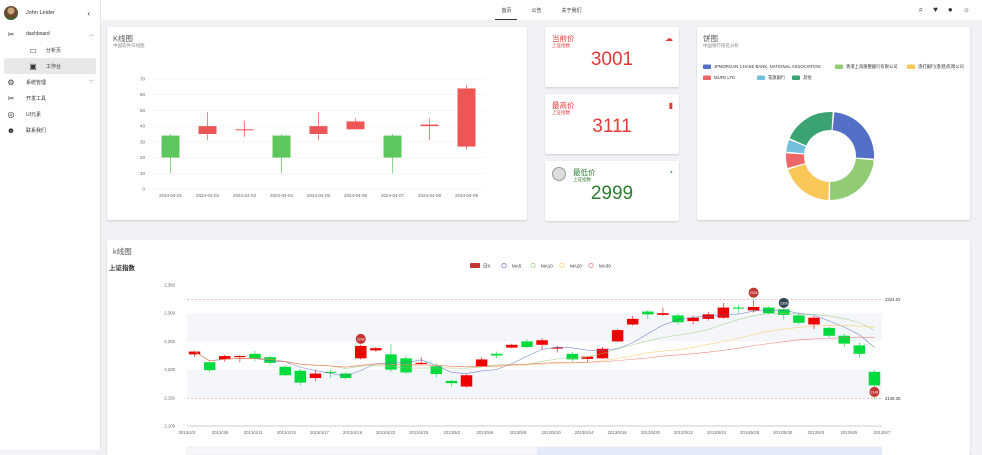  I want to click on mark-line-label: 2324.02, so click(893, 299).